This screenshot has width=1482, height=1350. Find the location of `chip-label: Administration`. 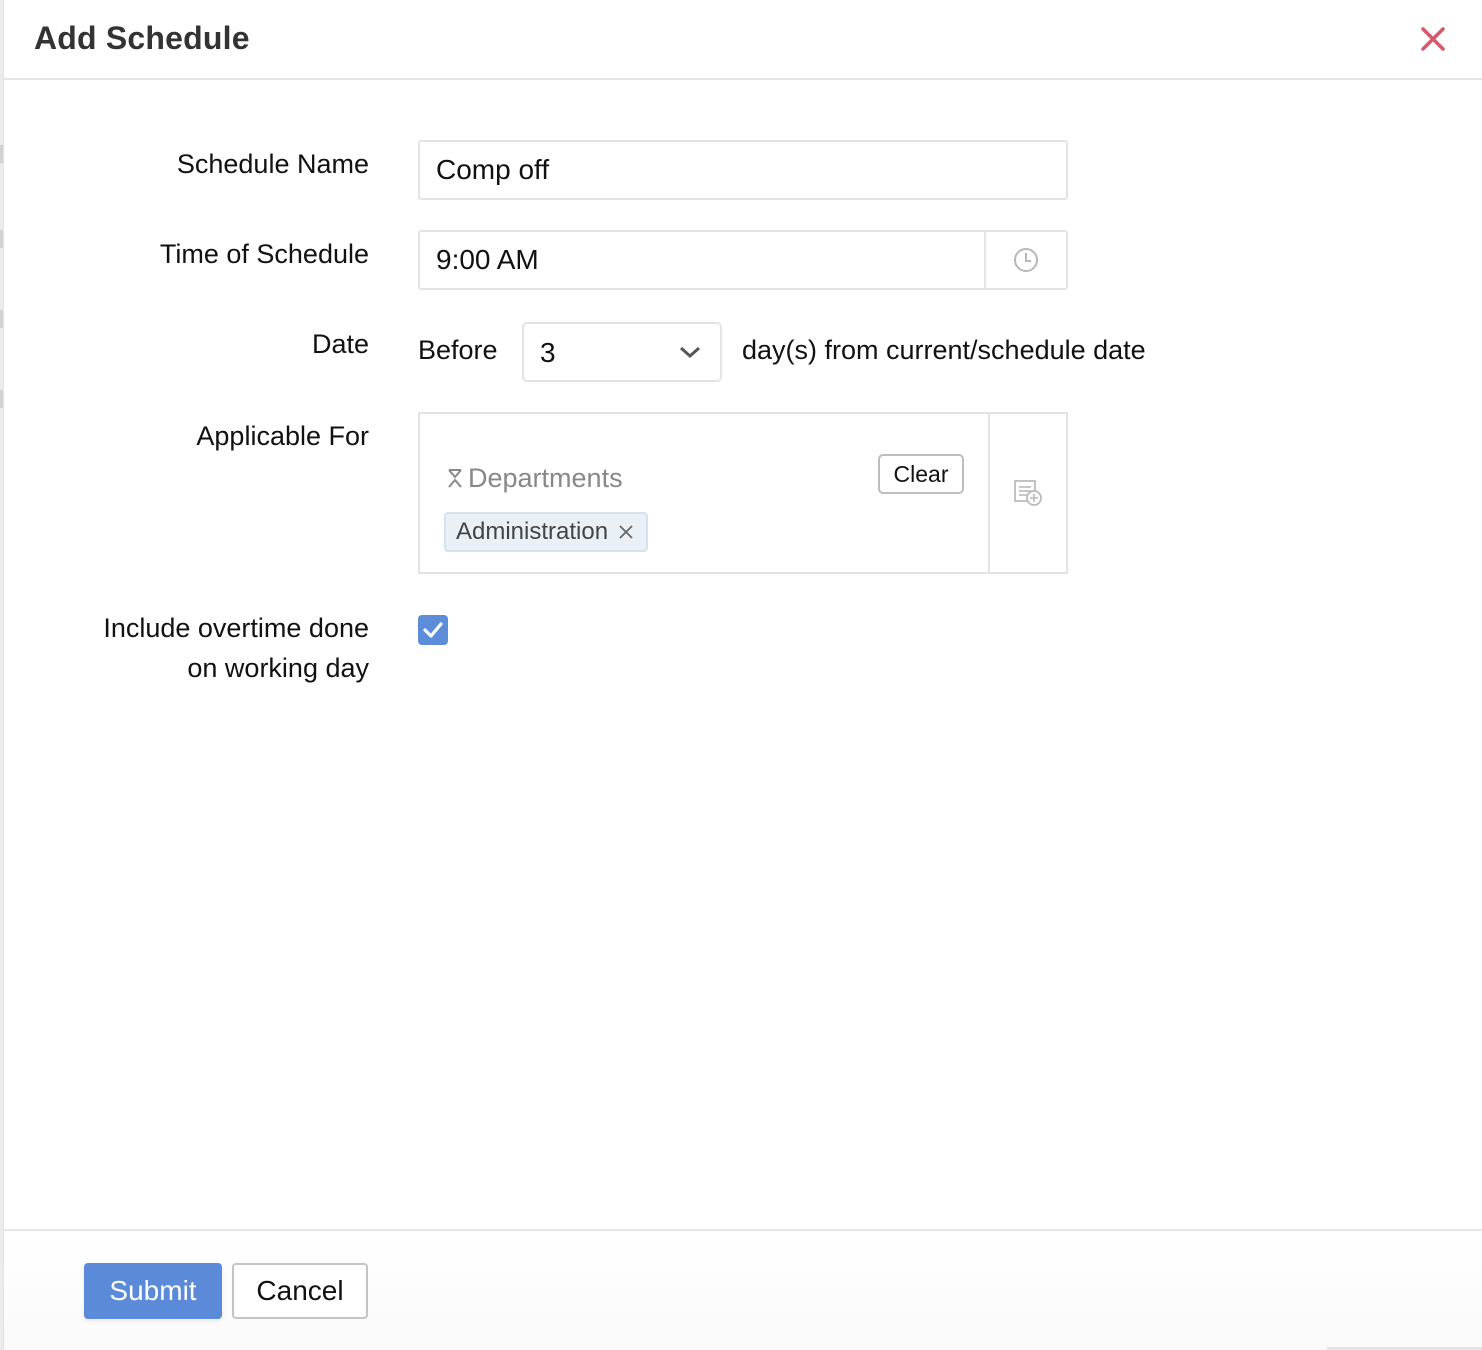

chip-label: Administration is located at coordinates (532, 531).